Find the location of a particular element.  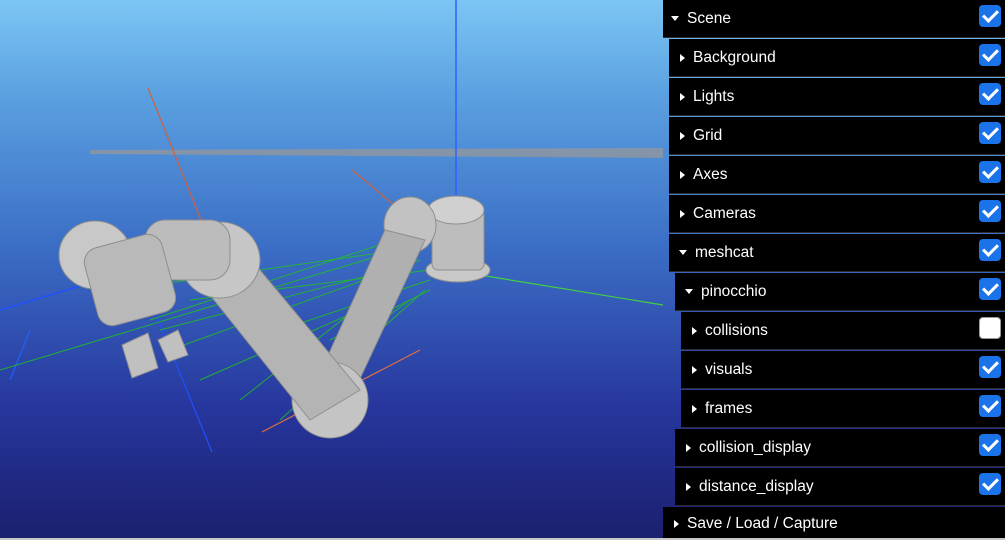

tree-item-cameras: Cameras is located at coordinates (837, 214).